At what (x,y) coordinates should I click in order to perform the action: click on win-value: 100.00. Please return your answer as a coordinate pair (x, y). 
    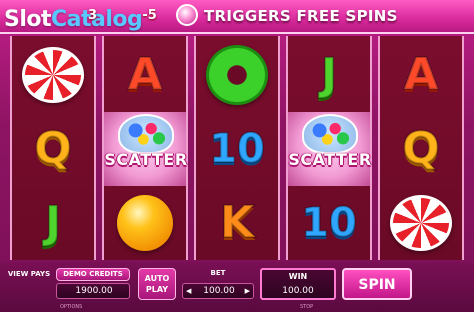
    Looking at the image, I should click on (298, 291).